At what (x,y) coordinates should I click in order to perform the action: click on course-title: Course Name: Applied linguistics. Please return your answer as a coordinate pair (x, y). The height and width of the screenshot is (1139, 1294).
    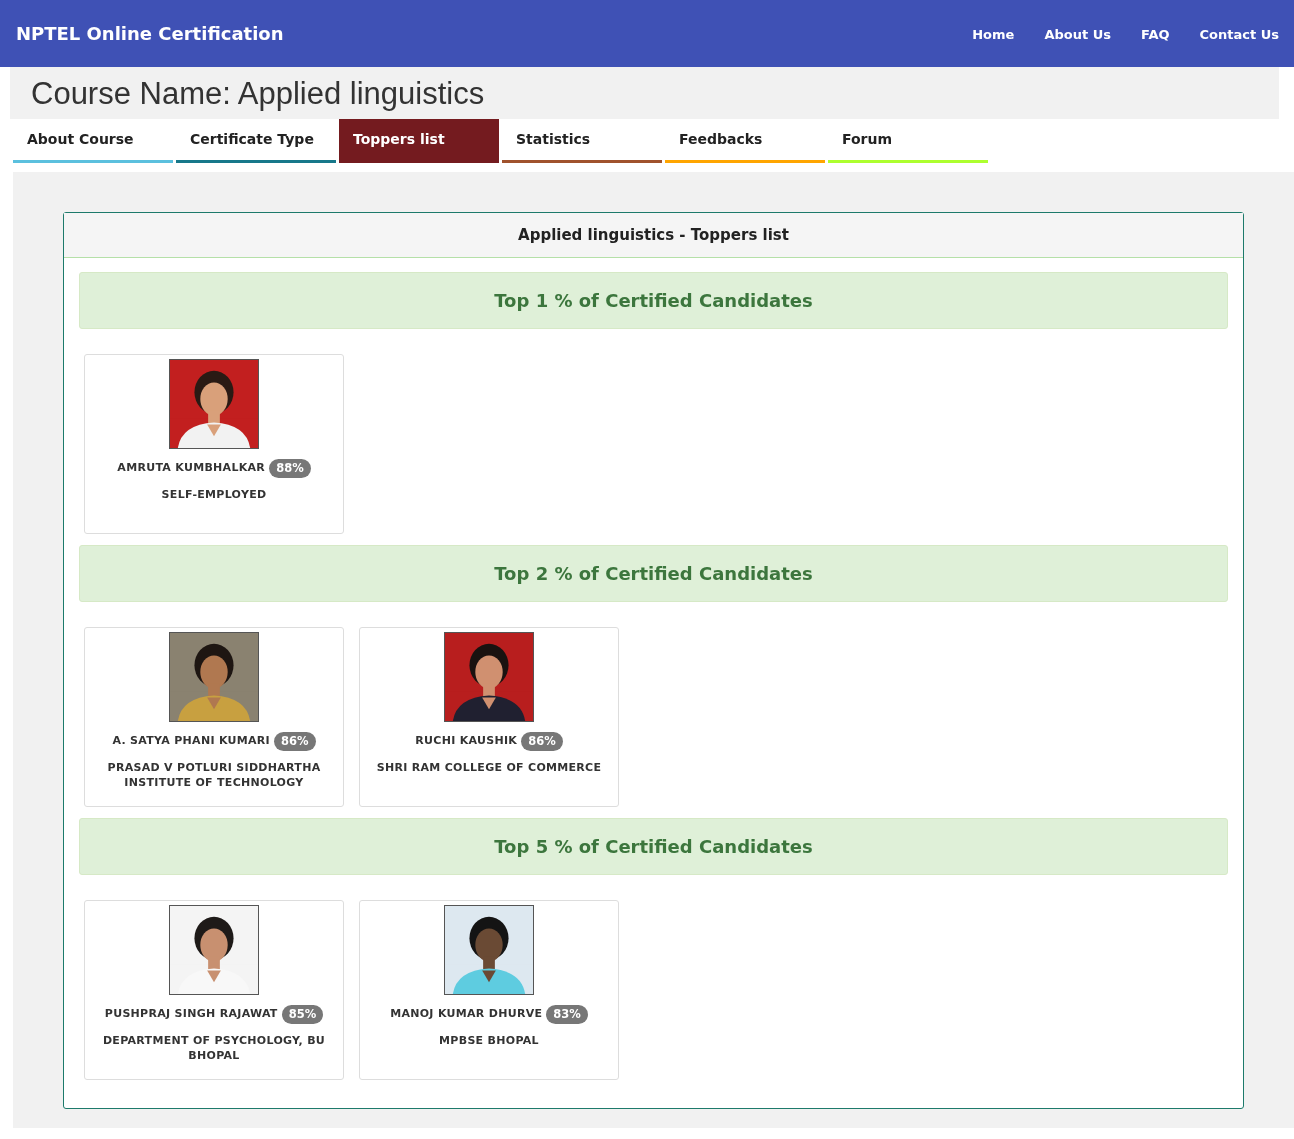
    Looking at the image, I should click on (258, 93).